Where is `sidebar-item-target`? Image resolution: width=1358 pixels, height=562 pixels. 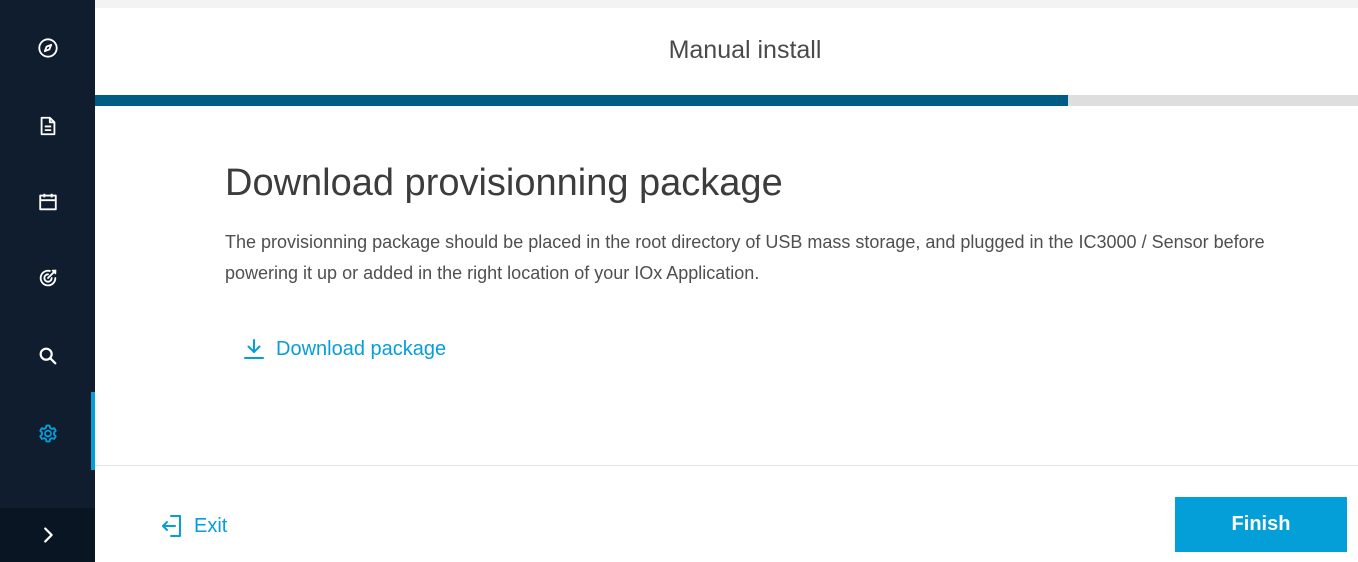 sidebar-item-target is located at coordinates (47, 278).